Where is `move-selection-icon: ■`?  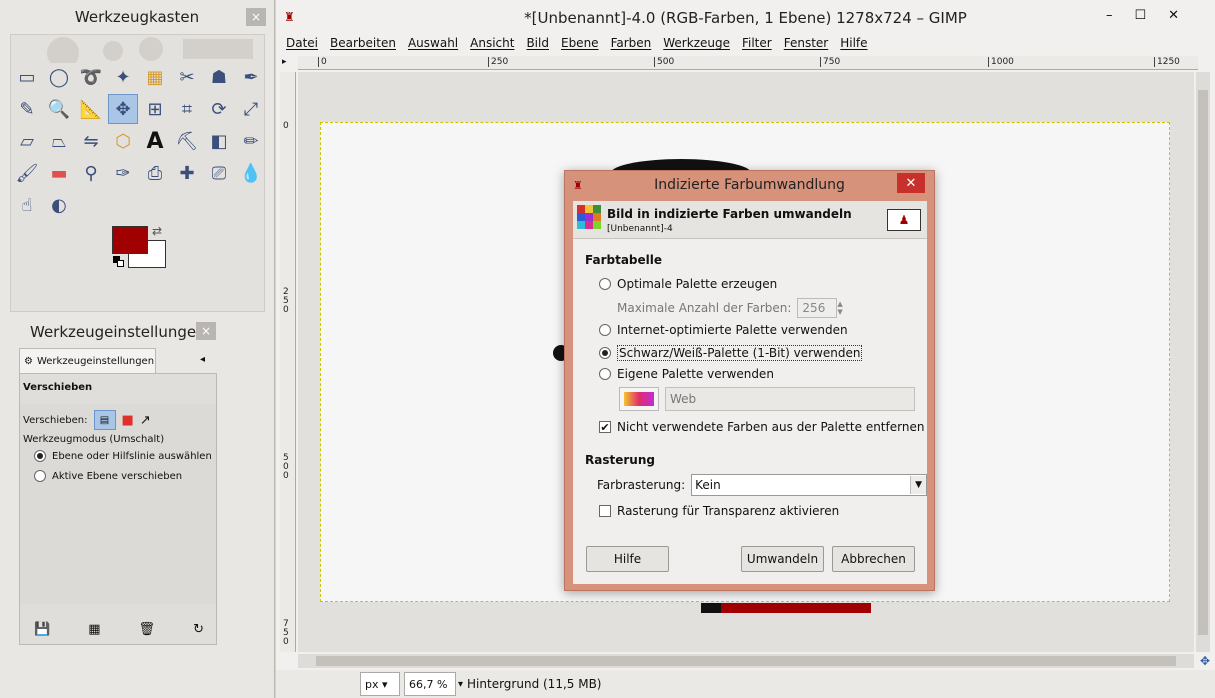
move-selection-icon: ■ is located at coordinates (128, 420).